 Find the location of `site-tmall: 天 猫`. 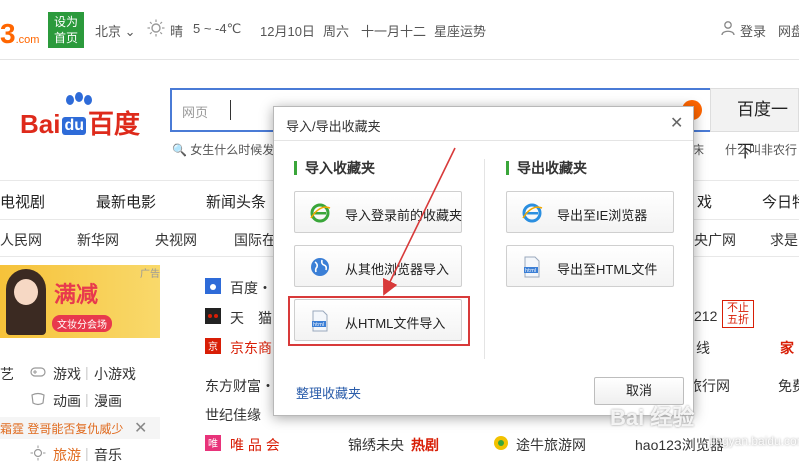

site-tmall: 天 猫 is located at coordinates (251, 318).